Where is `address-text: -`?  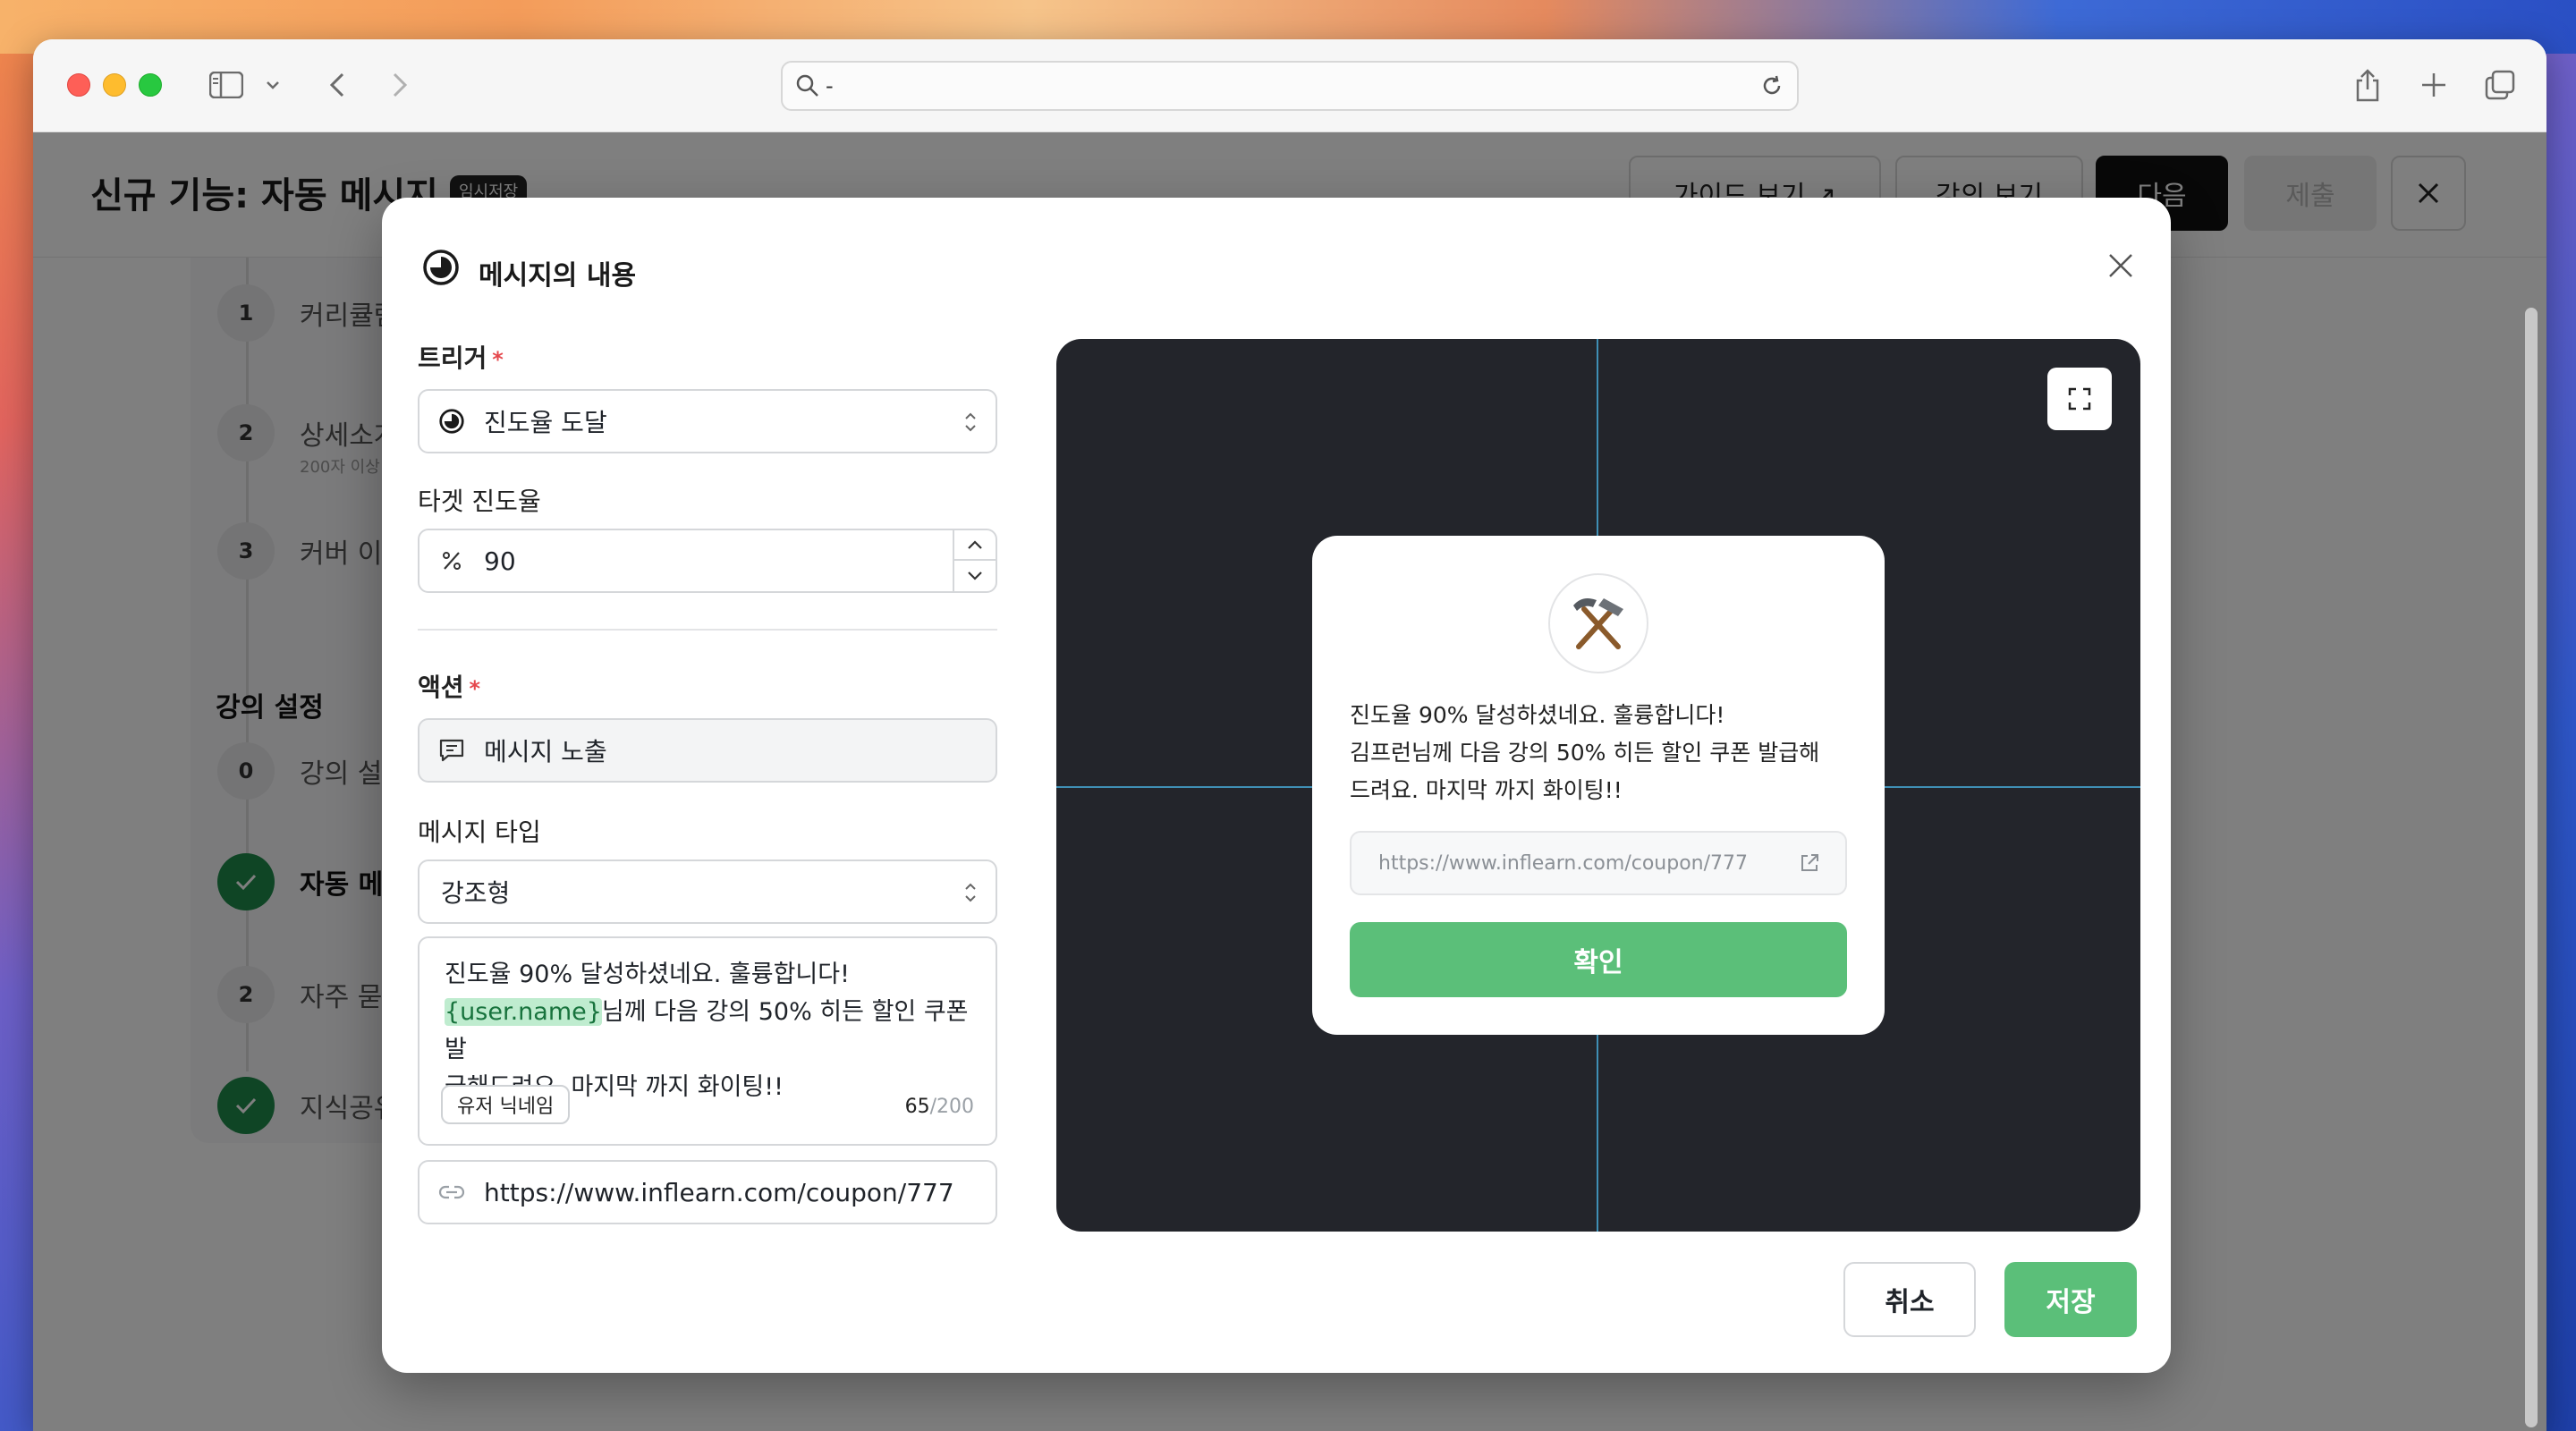
address-text: - is located at coordinates (830, 86).